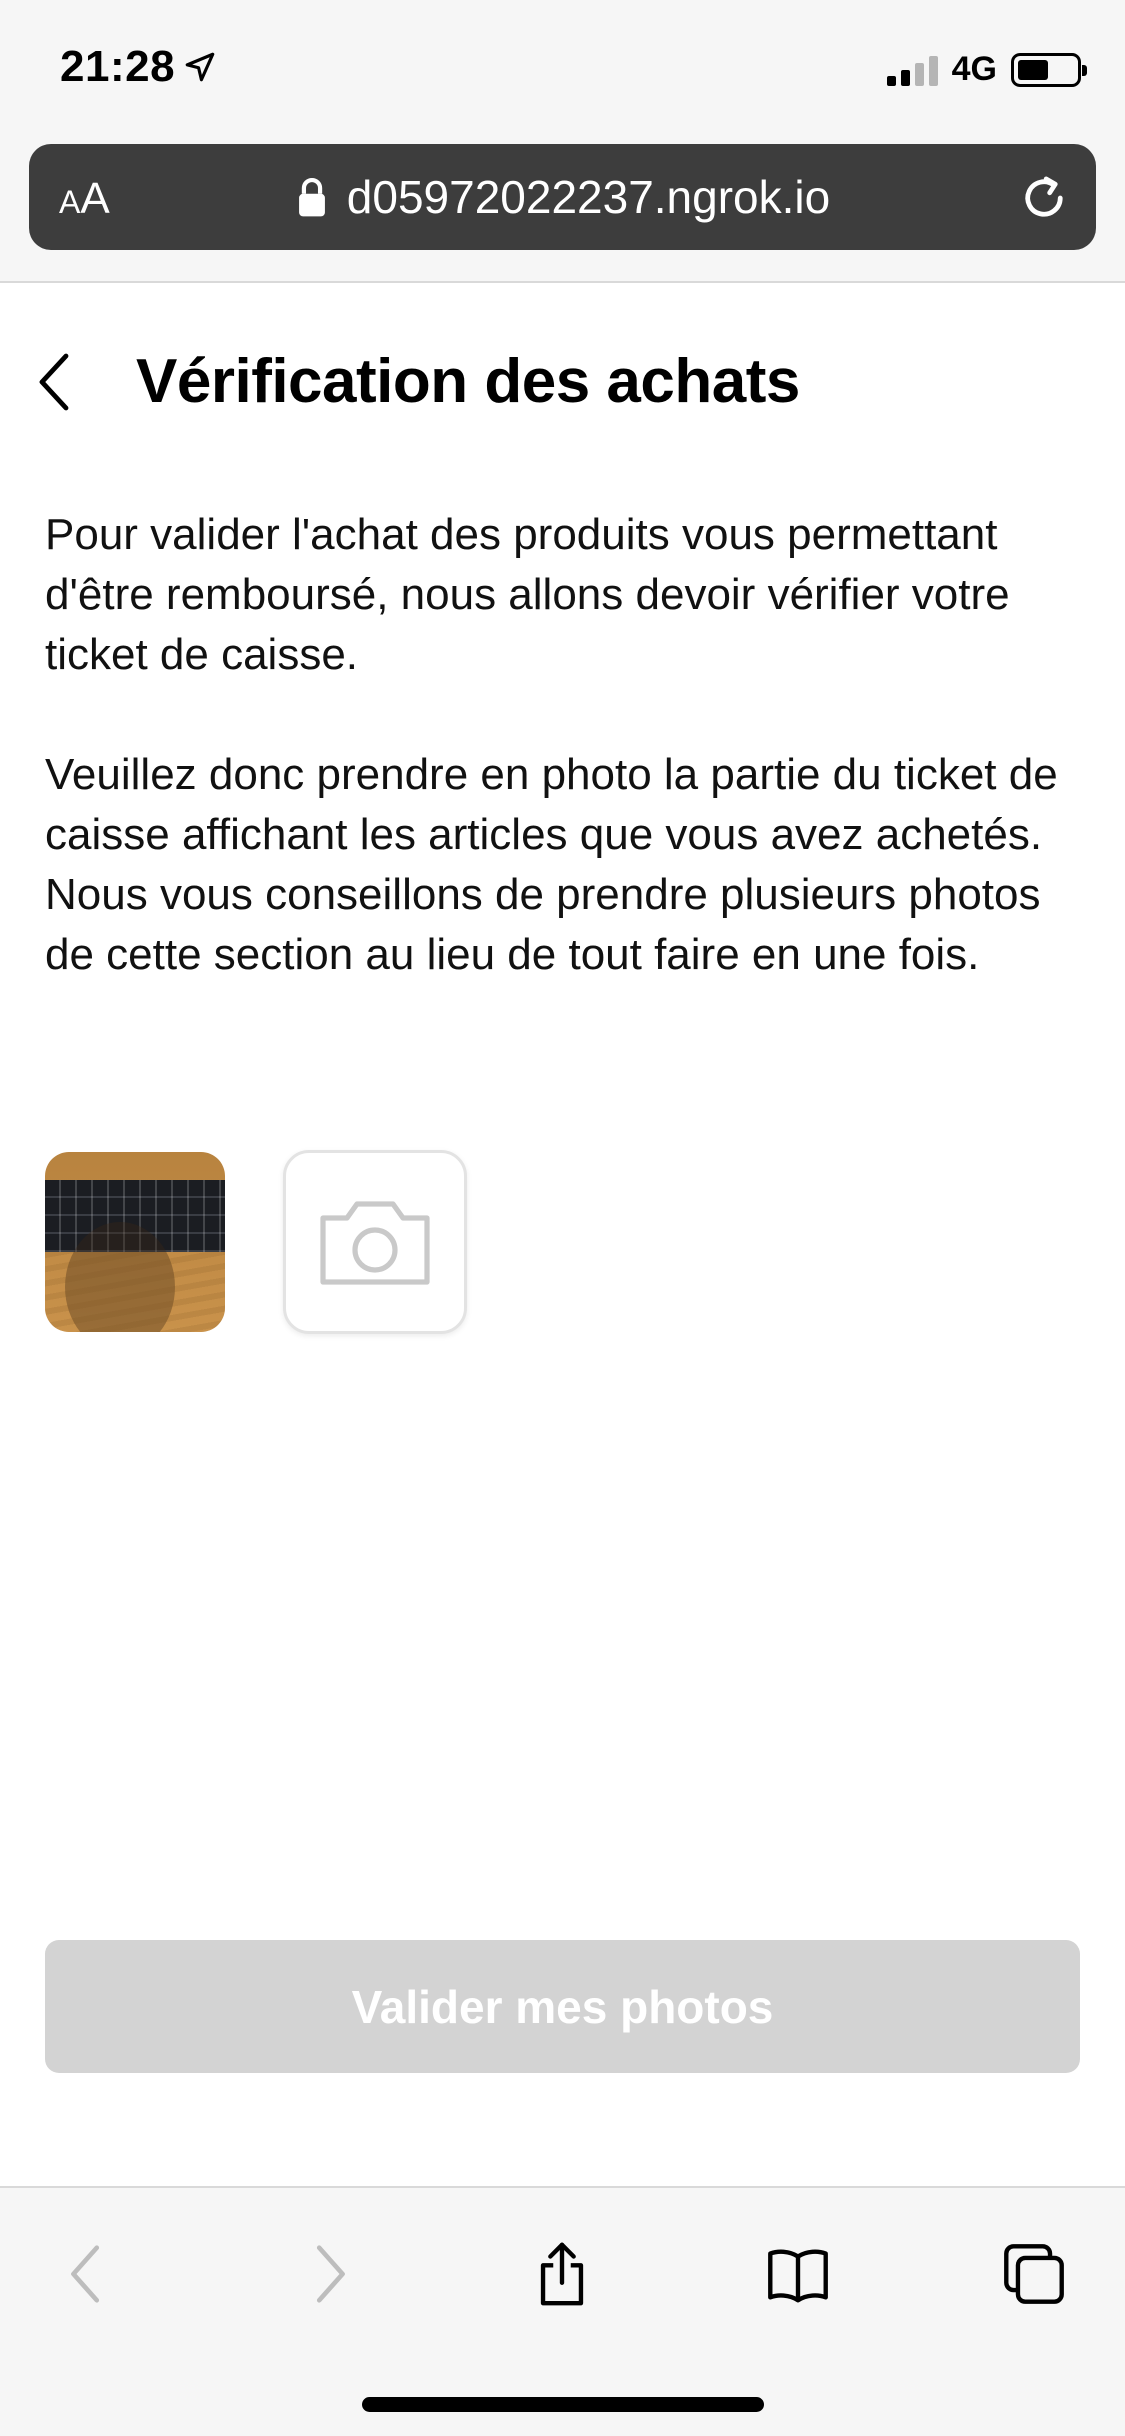 The height and width of the screenshot is (2436, 1125). Describe the element at coordinates (135, 1242) in the screenshot. I see `photo-thumbnail` at that location.